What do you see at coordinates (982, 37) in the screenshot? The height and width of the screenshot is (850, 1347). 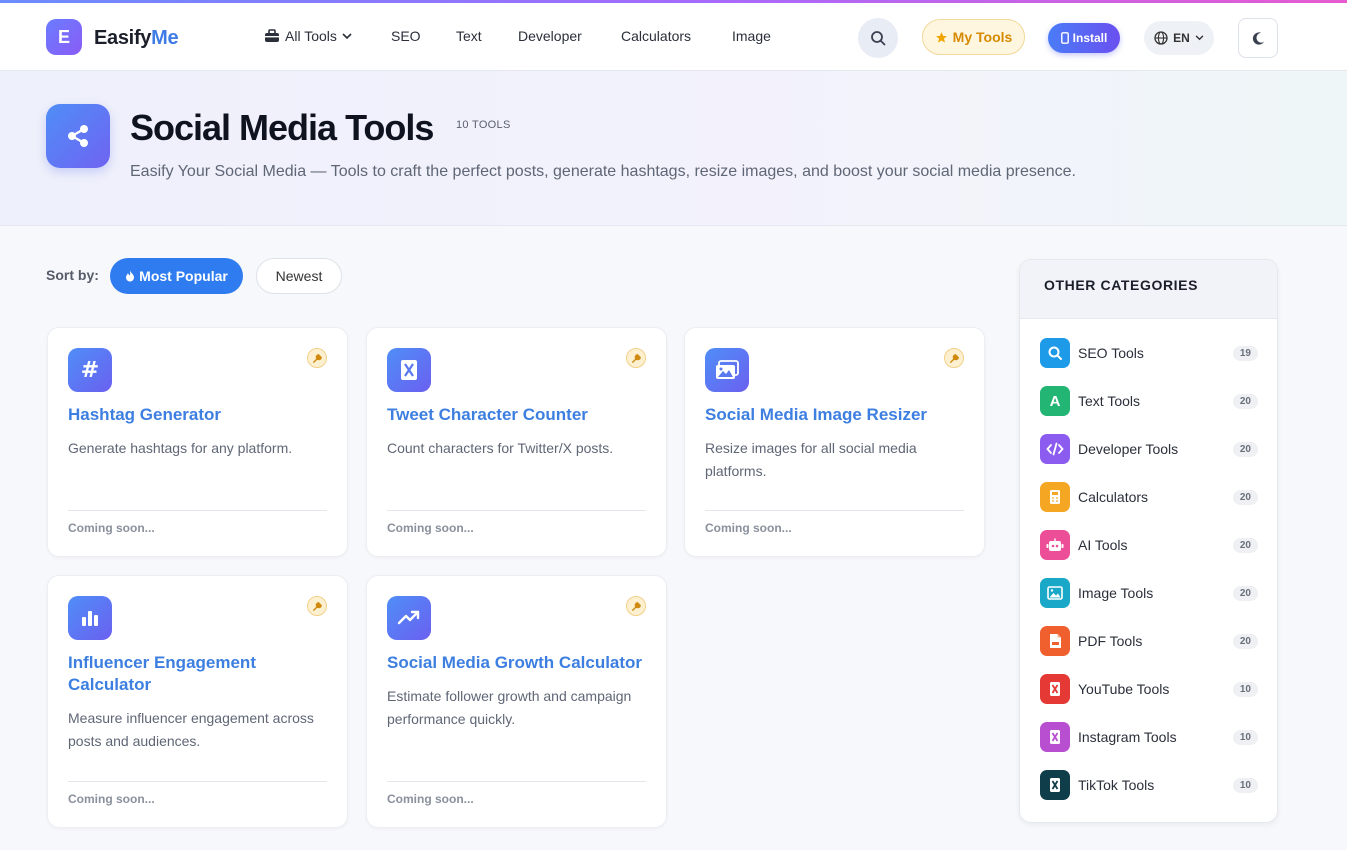 I see `my-tools-label: My Tools` at bounding box center [982, 37].